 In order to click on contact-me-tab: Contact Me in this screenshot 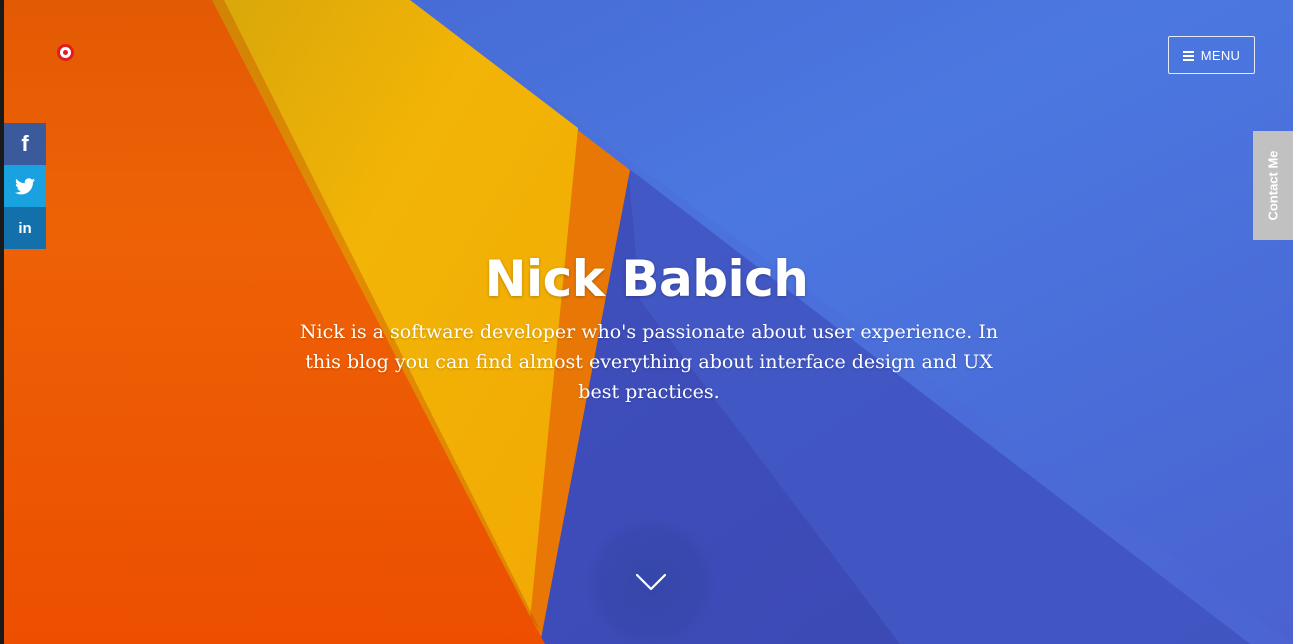, I will do `click(1273, 185)`.